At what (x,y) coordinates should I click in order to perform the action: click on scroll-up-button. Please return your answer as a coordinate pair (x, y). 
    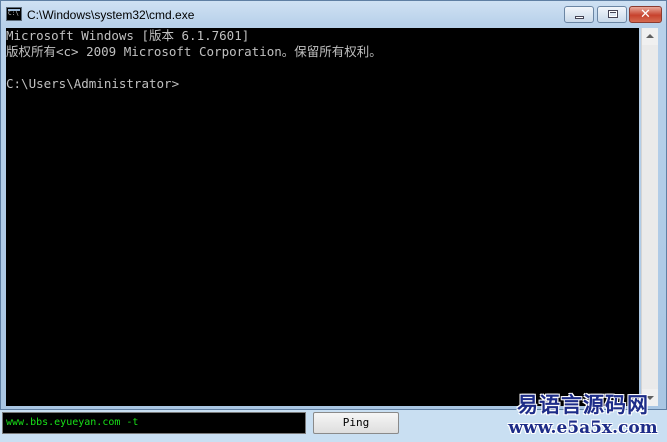
    Looking at the image, I should click on (650, 36).